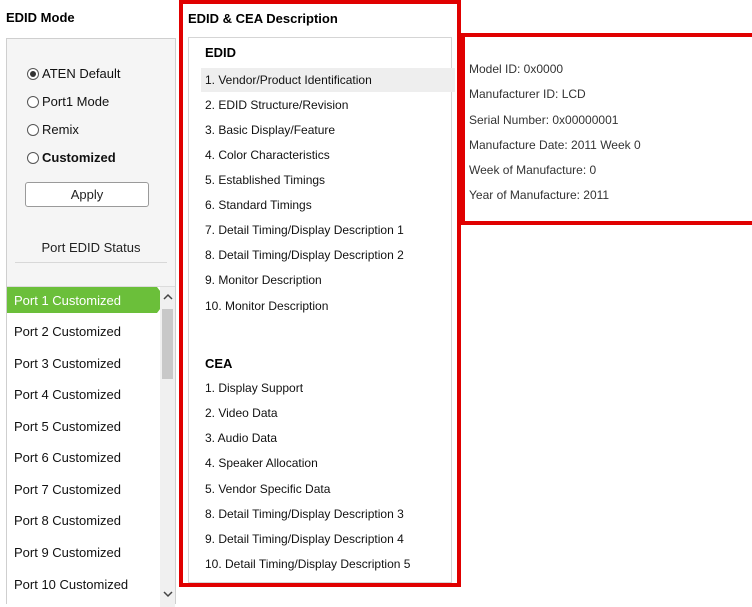 The height and width of the screenshot is (607, 752). Describe the element at coordinates (91, 247) in the screenshot. I see `port-edid-status-title: Port EDID Status` at that location.